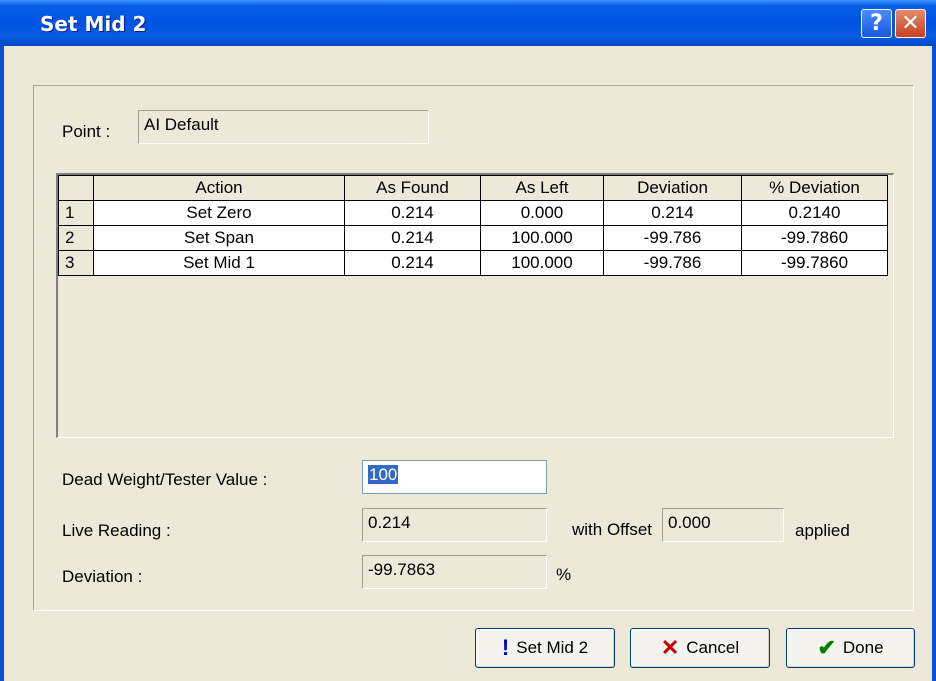 The width and height of the screenshot is (936, 681). I want to click on action-cell: Set Mid 1, so click(219, 263).